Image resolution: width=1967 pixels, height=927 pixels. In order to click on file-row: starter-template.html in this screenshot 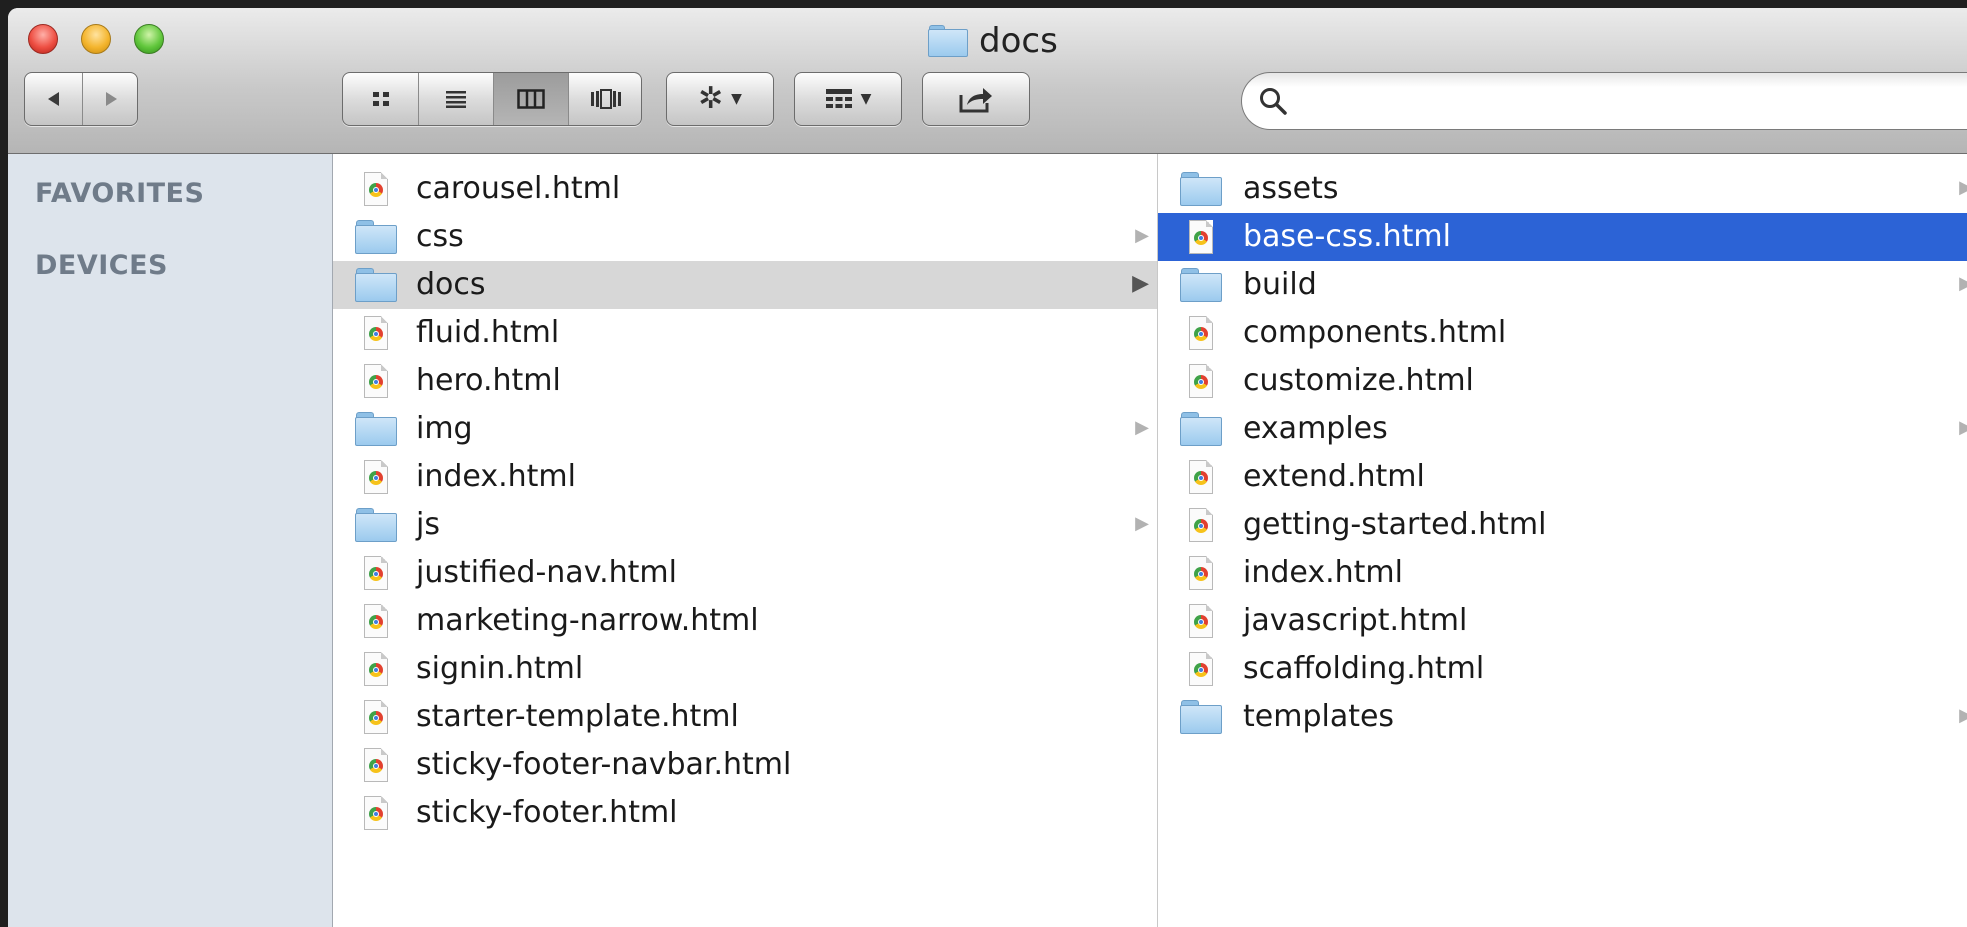, I will do `click(745, 717)`.